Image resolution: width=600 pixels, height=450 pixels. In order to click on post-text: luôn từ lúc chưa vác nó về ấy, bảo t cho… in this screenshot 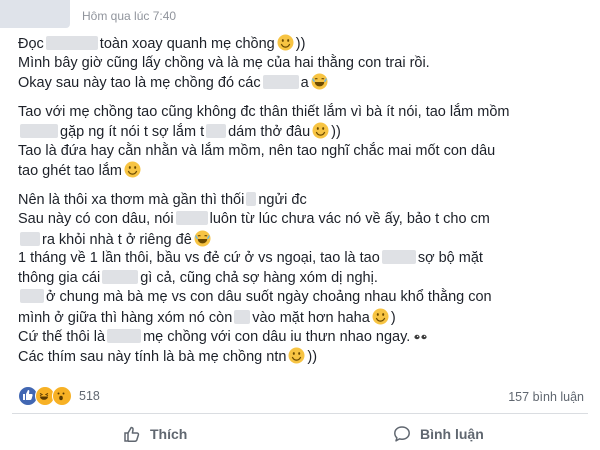, I will do `click(349, 219)`.